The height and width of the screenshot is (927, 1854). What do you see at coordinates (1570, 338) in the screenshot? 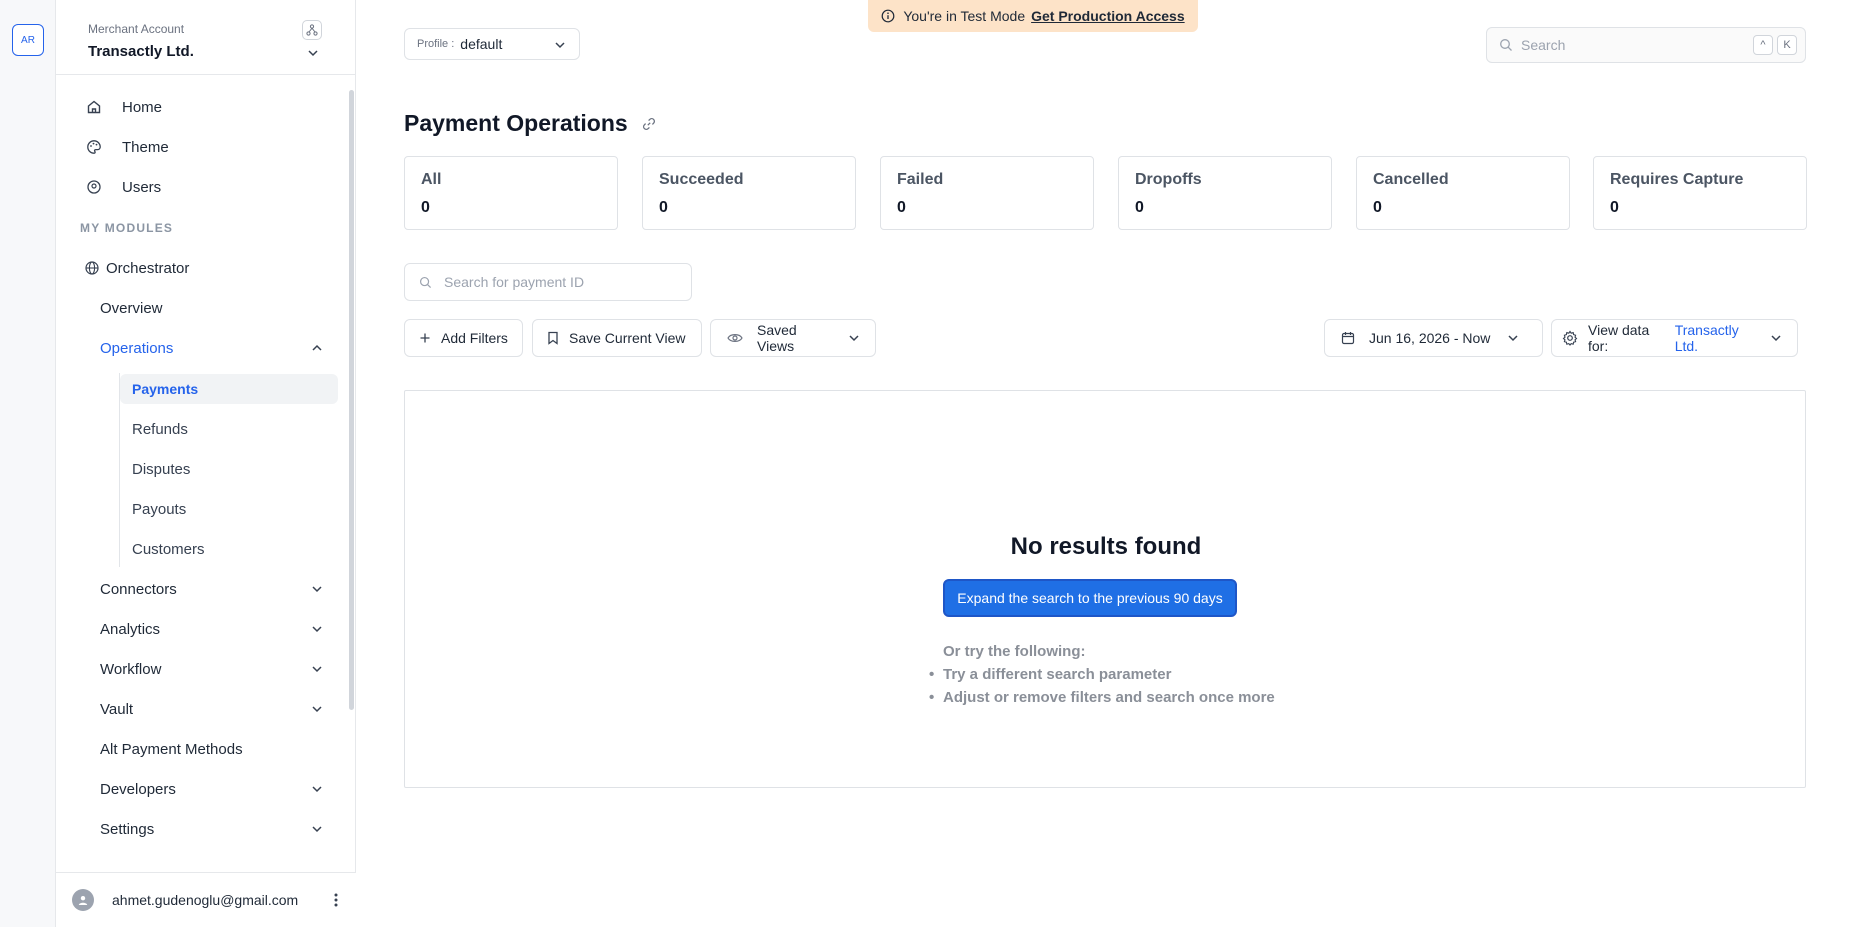
I see `gear-icon` at bounding box center [1570, 338].